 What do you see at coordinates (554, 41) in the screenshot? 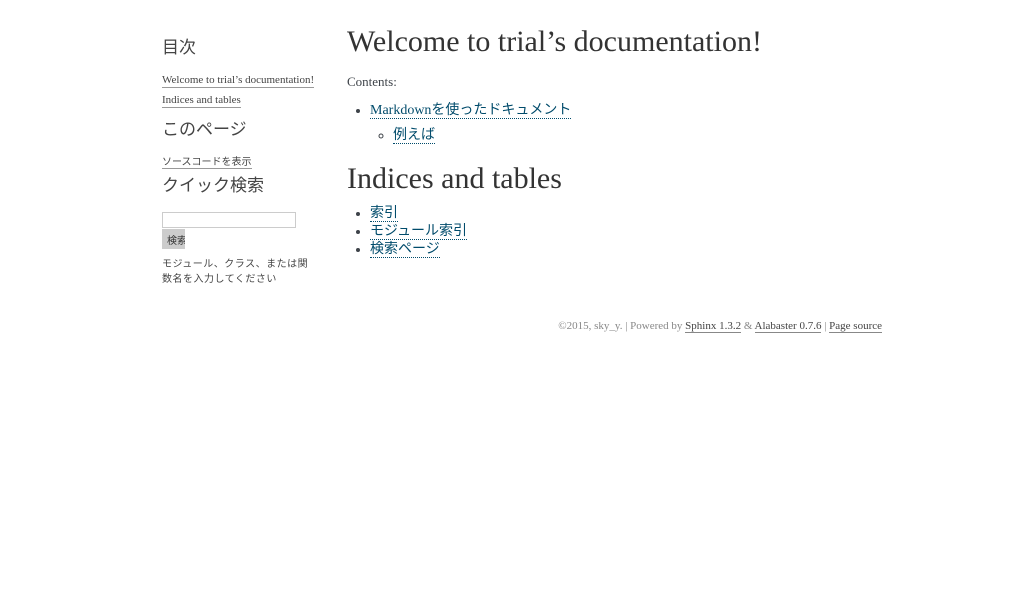
I see `page-title: Welcome to trial’s documentation!` at bounding box center [554, 41].